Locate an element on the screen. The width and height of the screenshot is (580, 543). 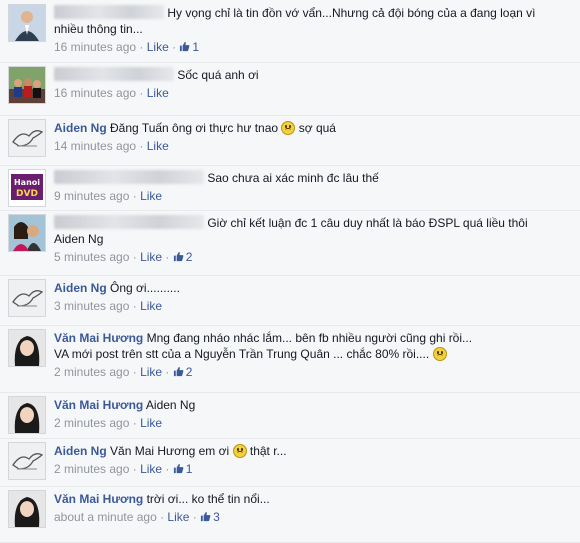
comment-item: Sốc quá anh ơi 16 minutes ago · Like is located at coordinates (290, 89).